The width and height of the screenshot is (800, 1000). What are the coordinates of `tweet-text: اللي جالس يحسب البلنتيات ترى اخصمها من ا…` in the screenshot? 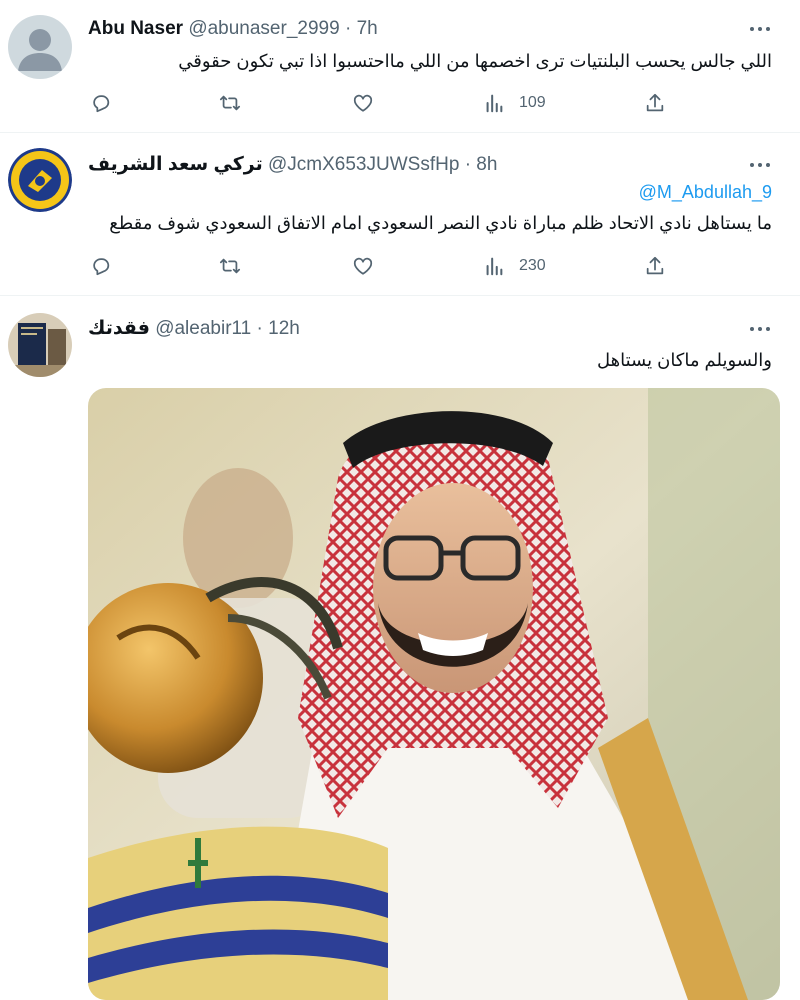 It's located at (475, 61).